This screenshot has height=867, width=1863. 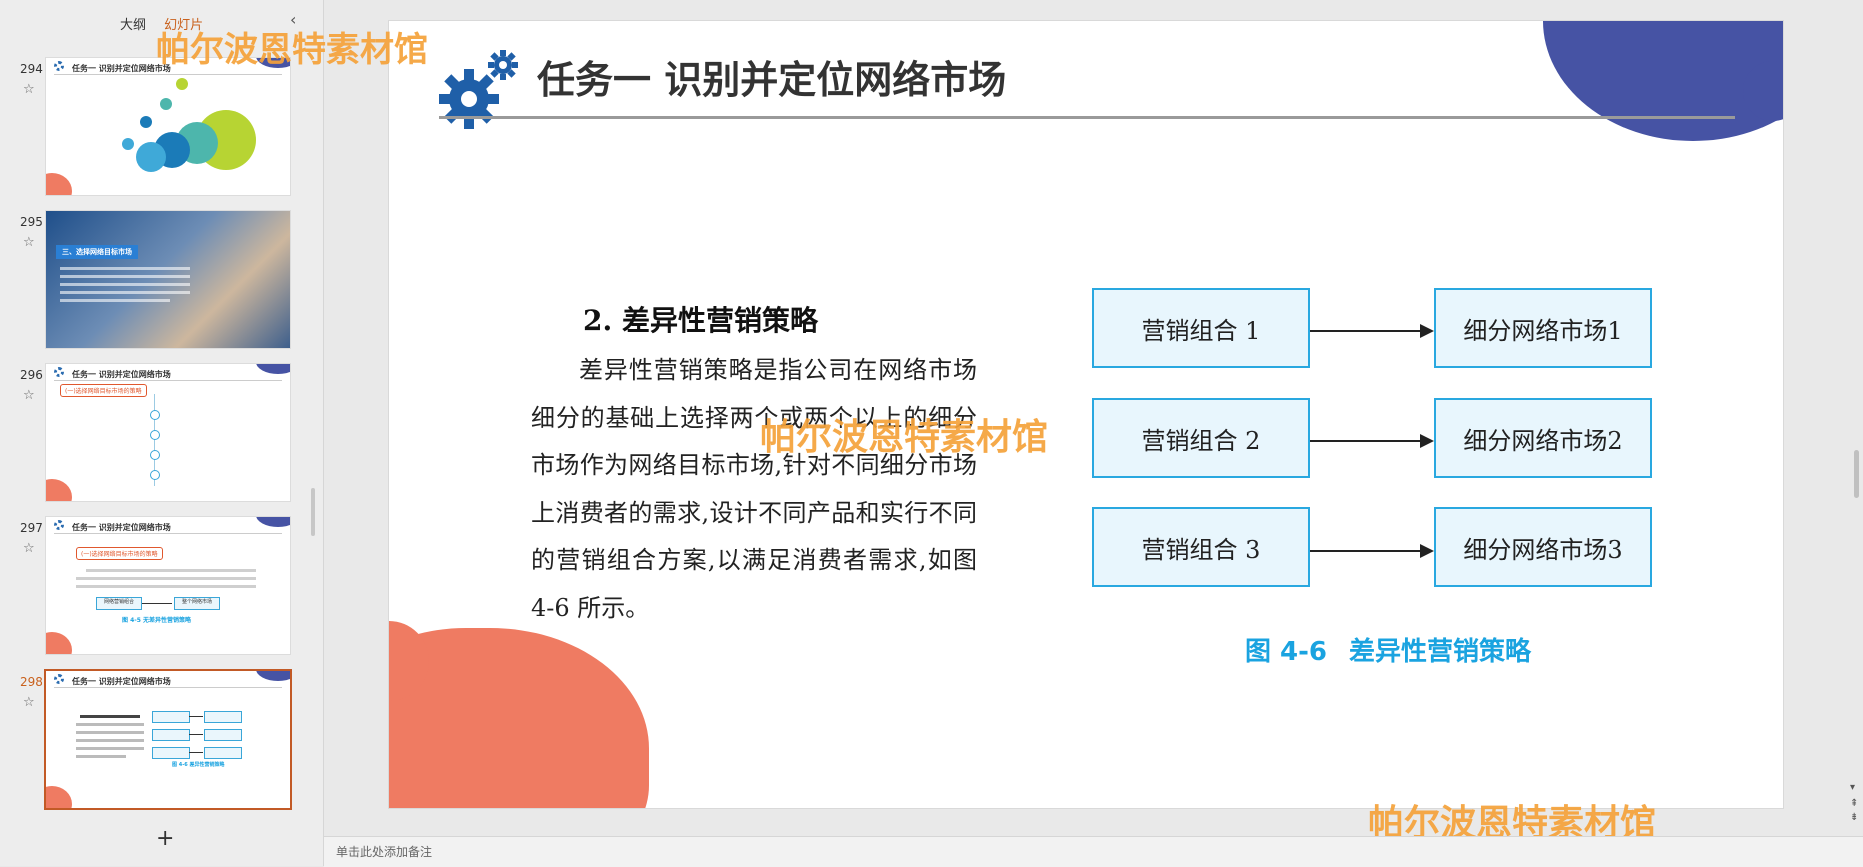 What do you see at coordinates (31, 222) in the screenshot?
I see `slide-number: 295` at bounding box center [31, 222].